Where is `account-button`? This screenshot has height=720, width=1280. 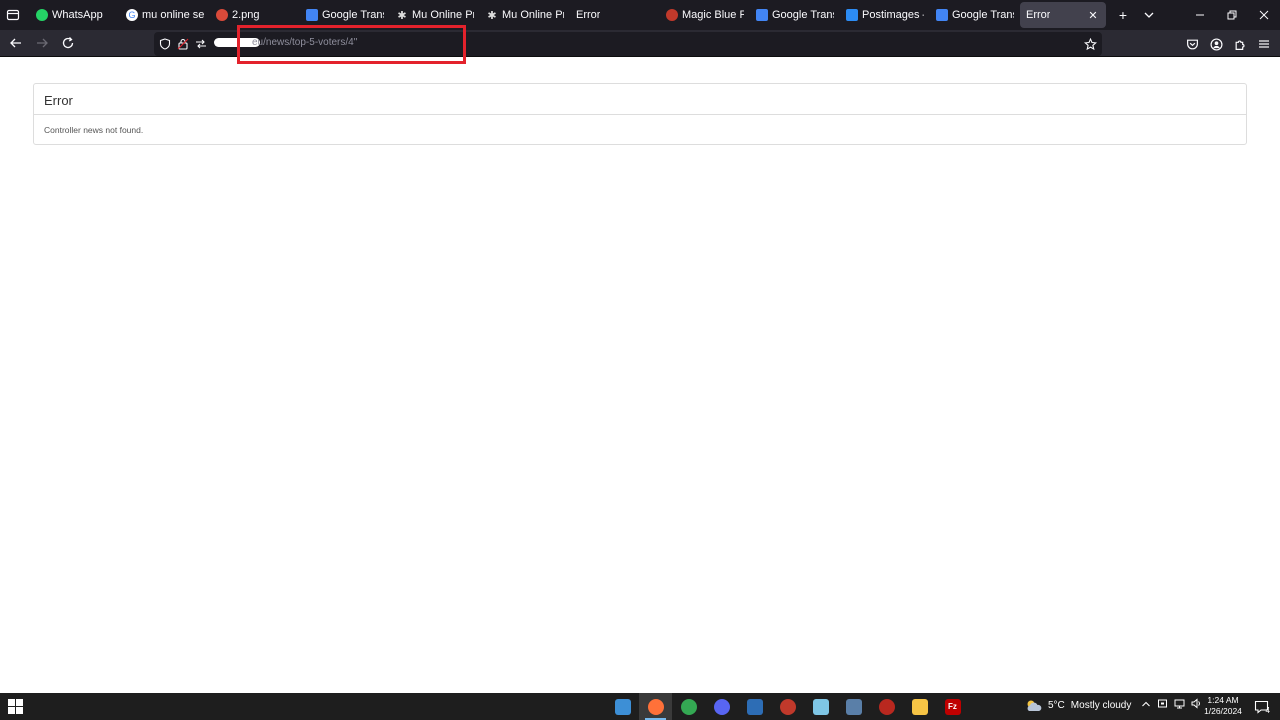
account-button is located at coordinates (1216, 44).